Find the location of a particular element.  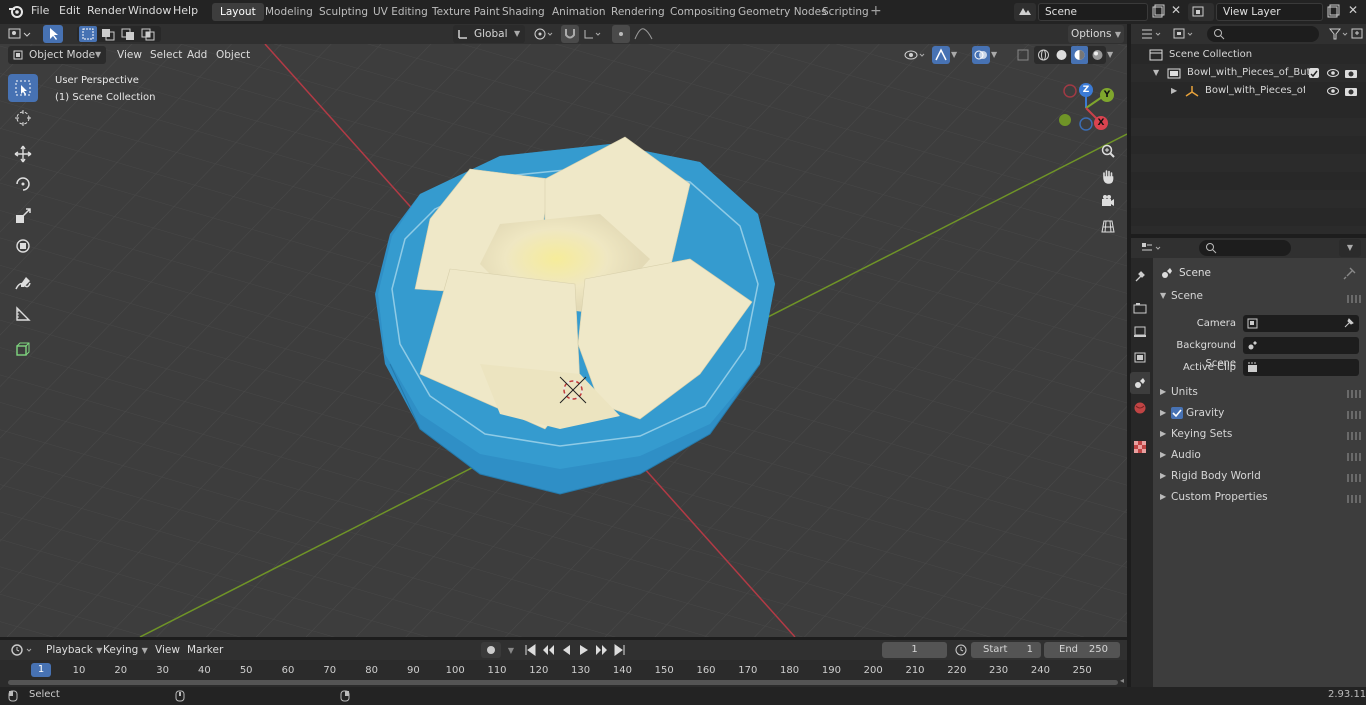

camera-view-icon is located at coordinates (1108, 201).